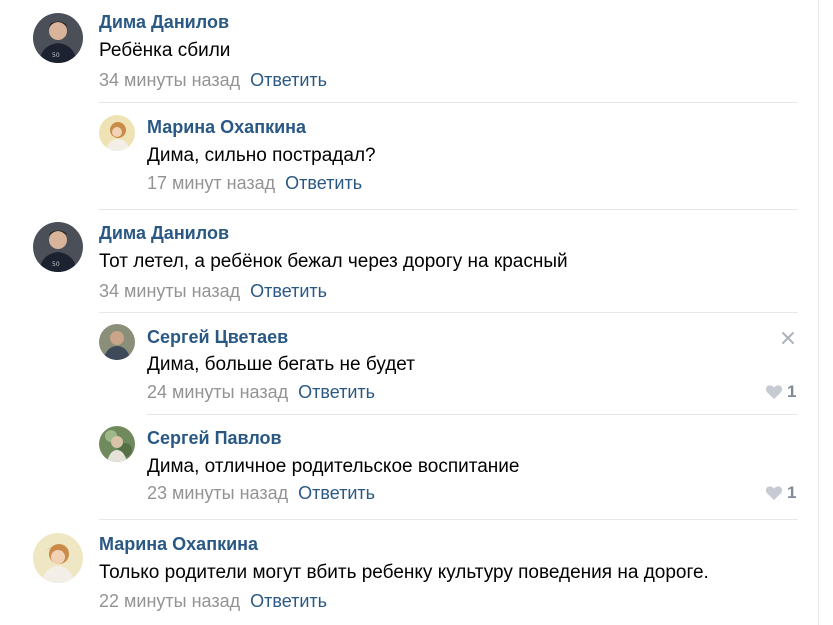 Image resolution: width=833 pixels, height=625 pixels. What do you see at coordinates (281, 364) in the screenshot?
I see `comment-text: Дима, больше бегать не будет` at bounding box center [281, 364].